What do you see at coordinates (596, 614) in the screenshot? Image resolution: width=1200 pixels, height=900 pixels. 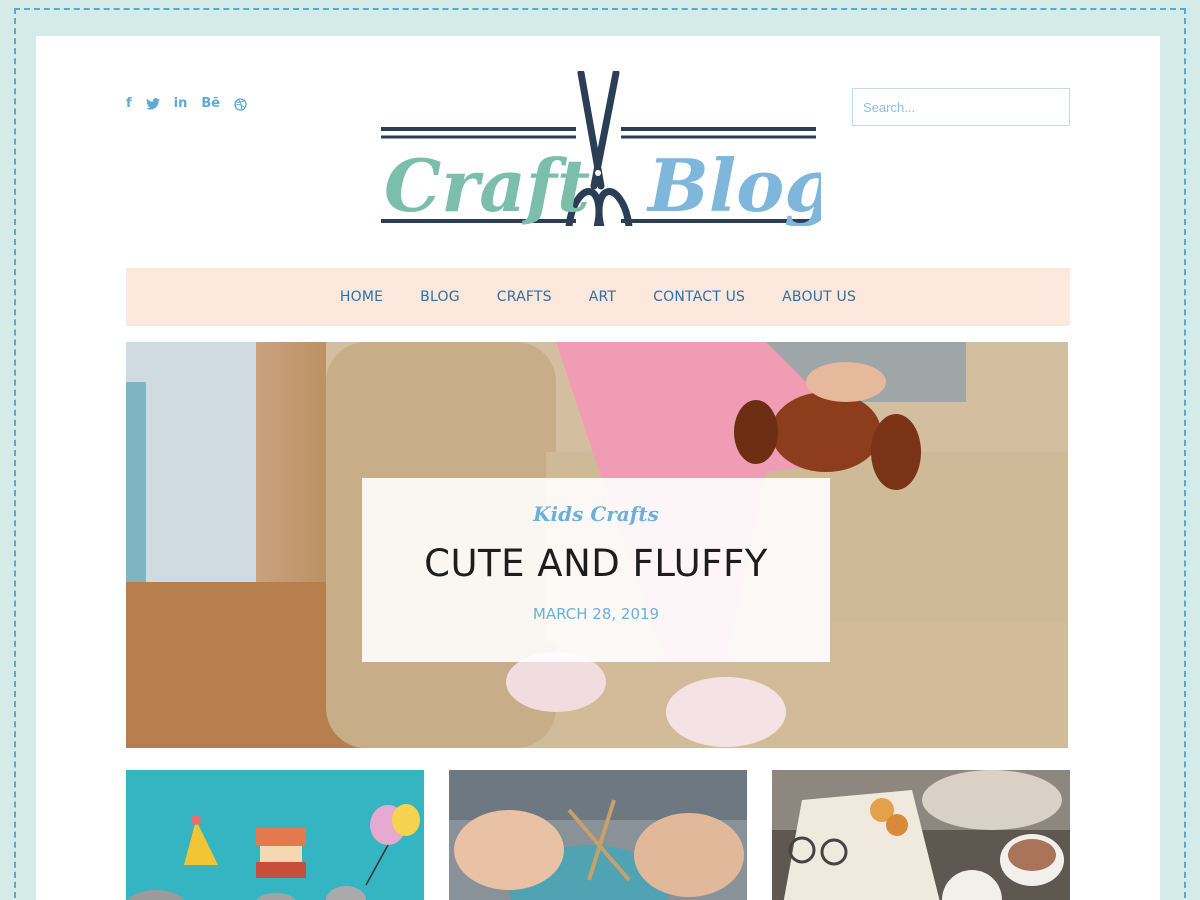 I see `featured-post-date: MARCH 28, 2019` at bounding box center [596, 614].